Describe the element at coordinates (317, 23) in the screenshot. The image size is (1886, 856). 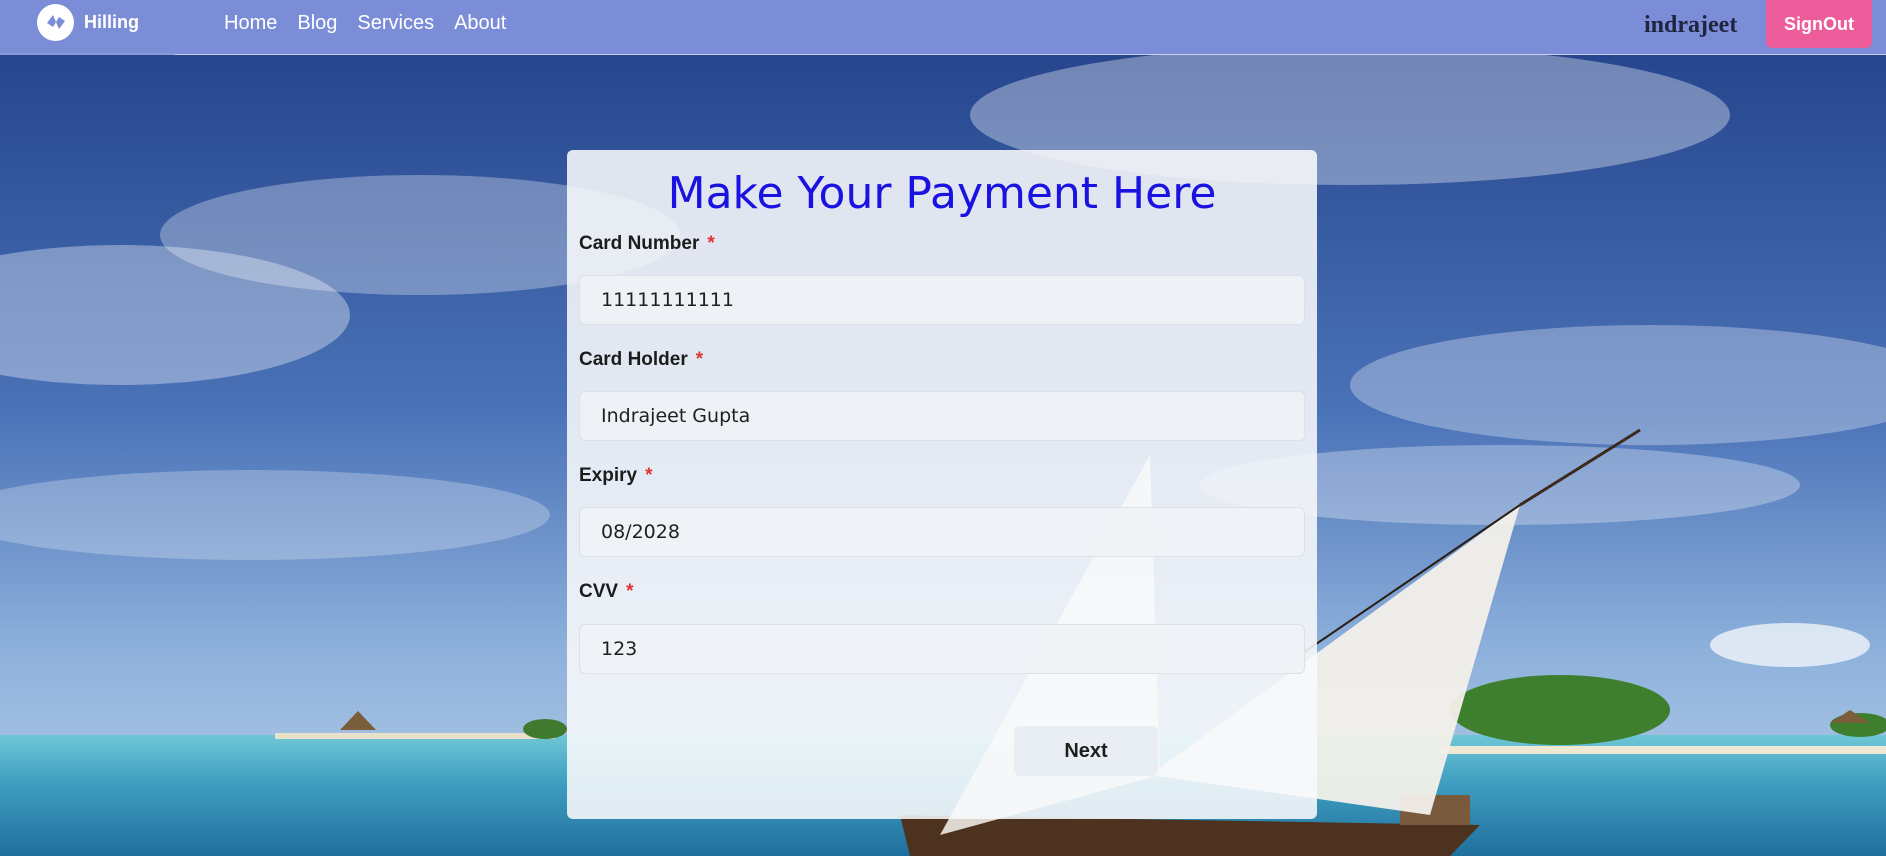
I see `nav-link-blog: Blog` at that location.